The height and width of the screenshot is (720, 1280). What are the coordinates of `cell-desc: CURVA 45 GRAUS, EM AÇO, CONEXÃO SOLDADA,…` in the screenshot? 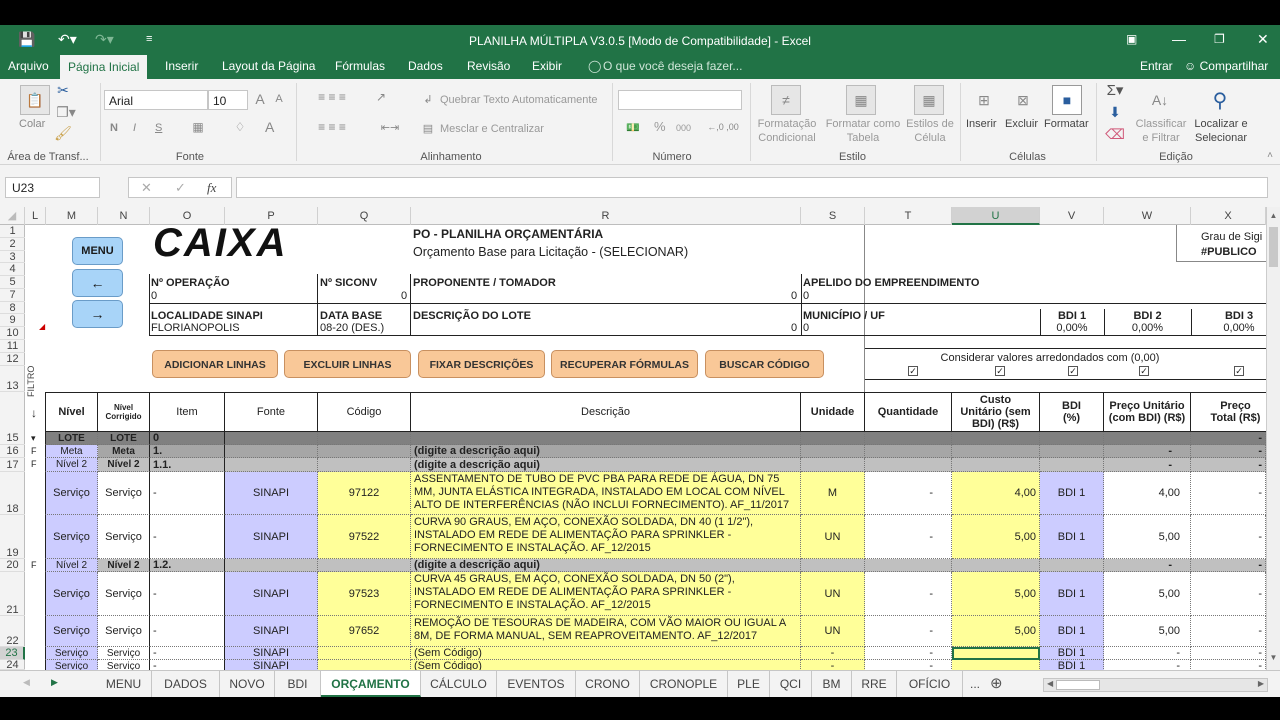 It's located at (606, 594).